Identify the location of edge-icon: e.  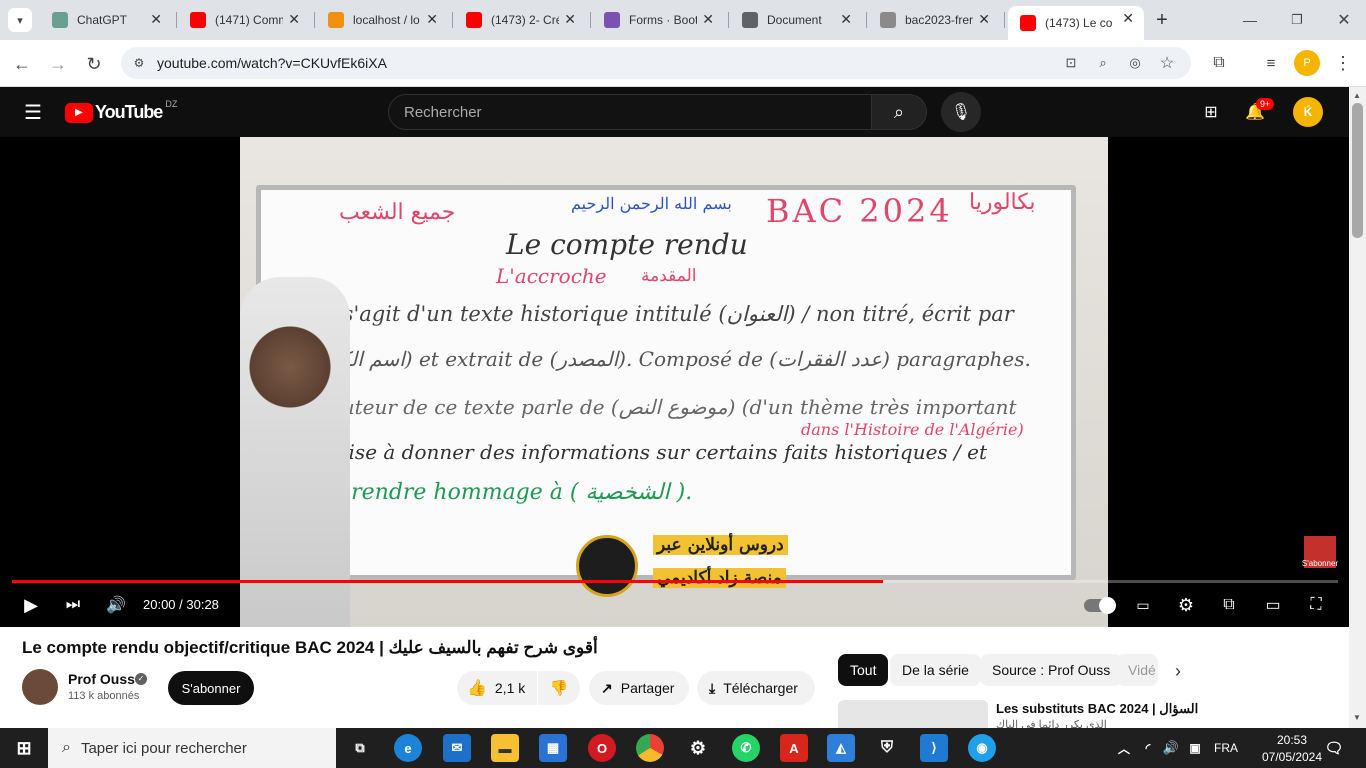
(408, 748).